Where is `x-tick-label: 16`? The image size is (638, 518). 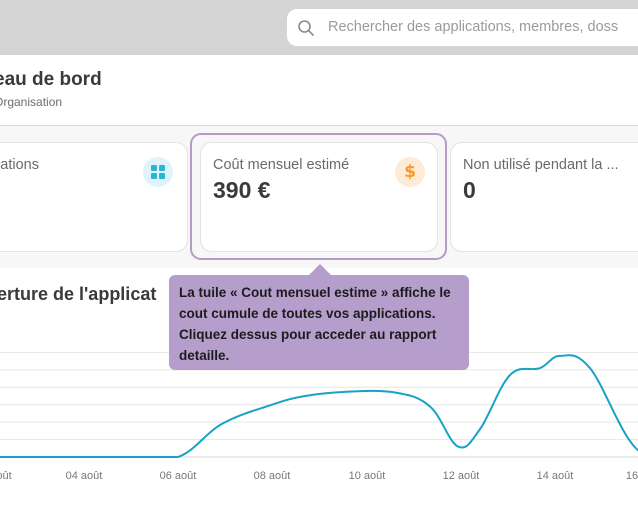
x-tick-label: 16 is located at coordinates (632, 476).